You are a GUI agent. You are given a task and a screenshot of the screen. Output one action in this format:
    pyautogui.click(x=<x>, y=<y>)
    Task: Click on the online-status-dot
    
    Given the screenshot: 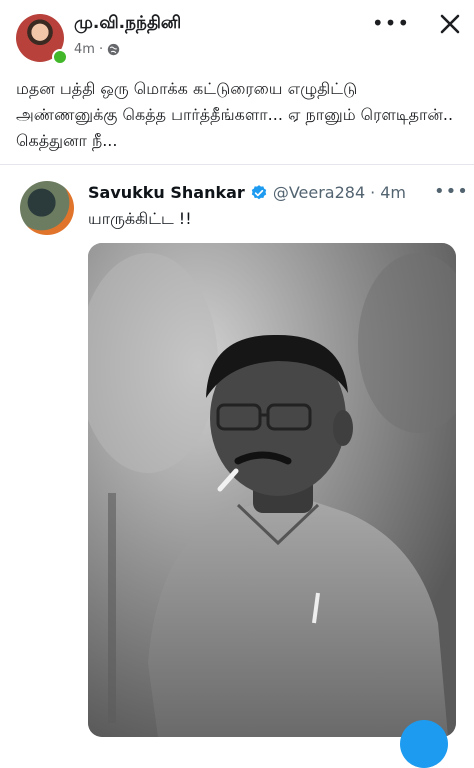 What is the action you would take?
    pyautogui.click(x=60, y=57)
    